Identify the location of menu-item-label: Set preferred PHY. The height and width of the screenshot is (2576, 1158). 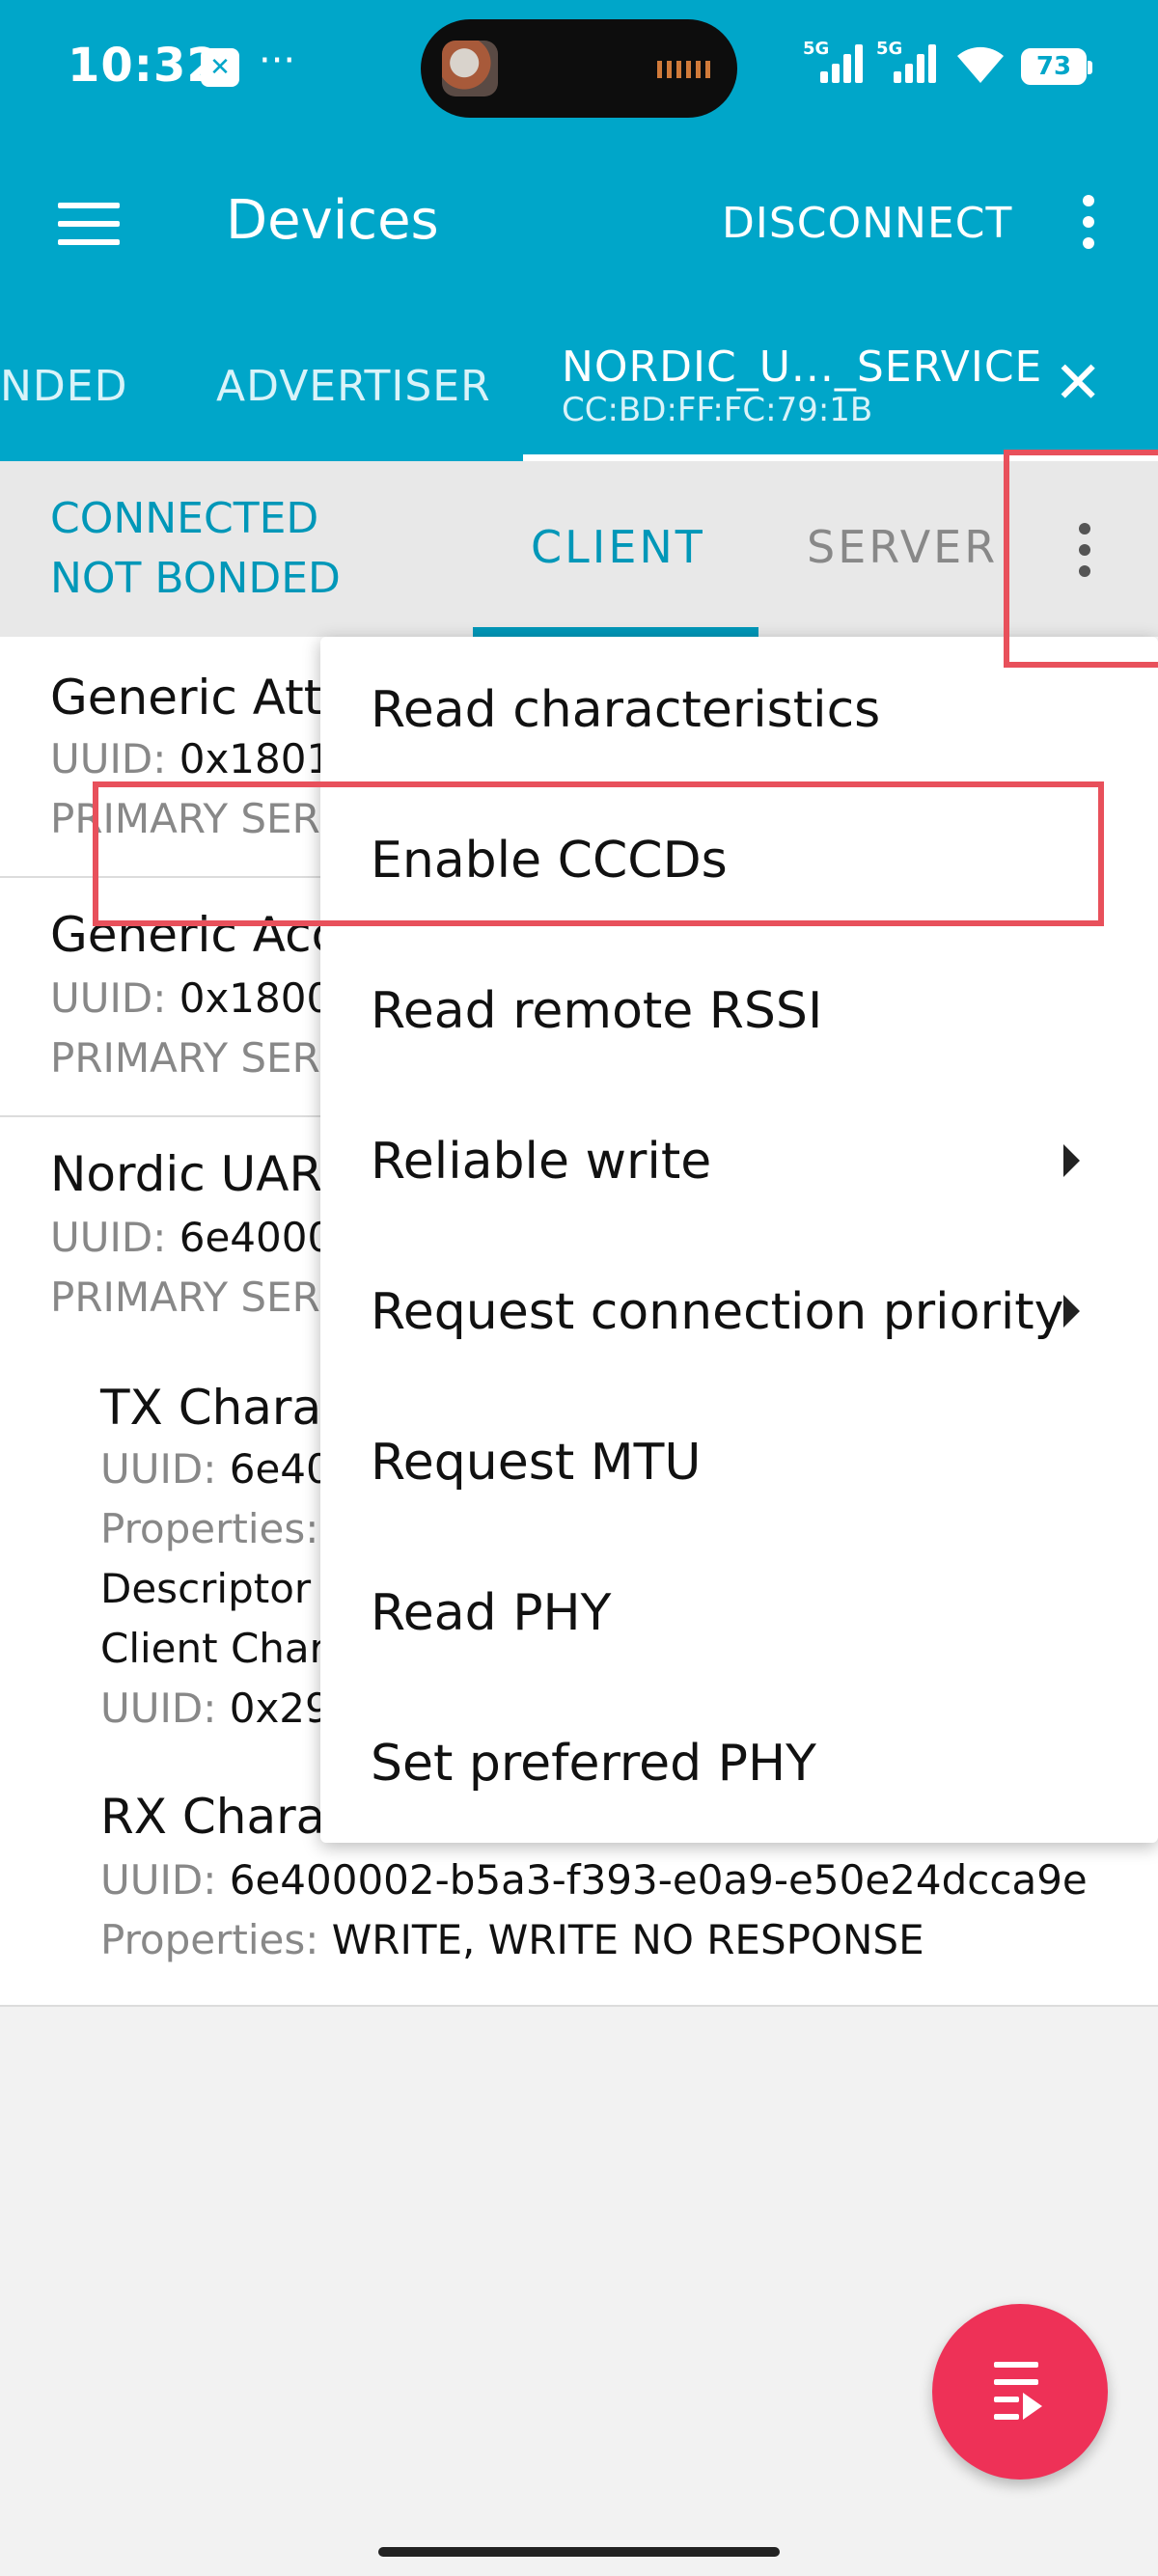
(593, 1764).